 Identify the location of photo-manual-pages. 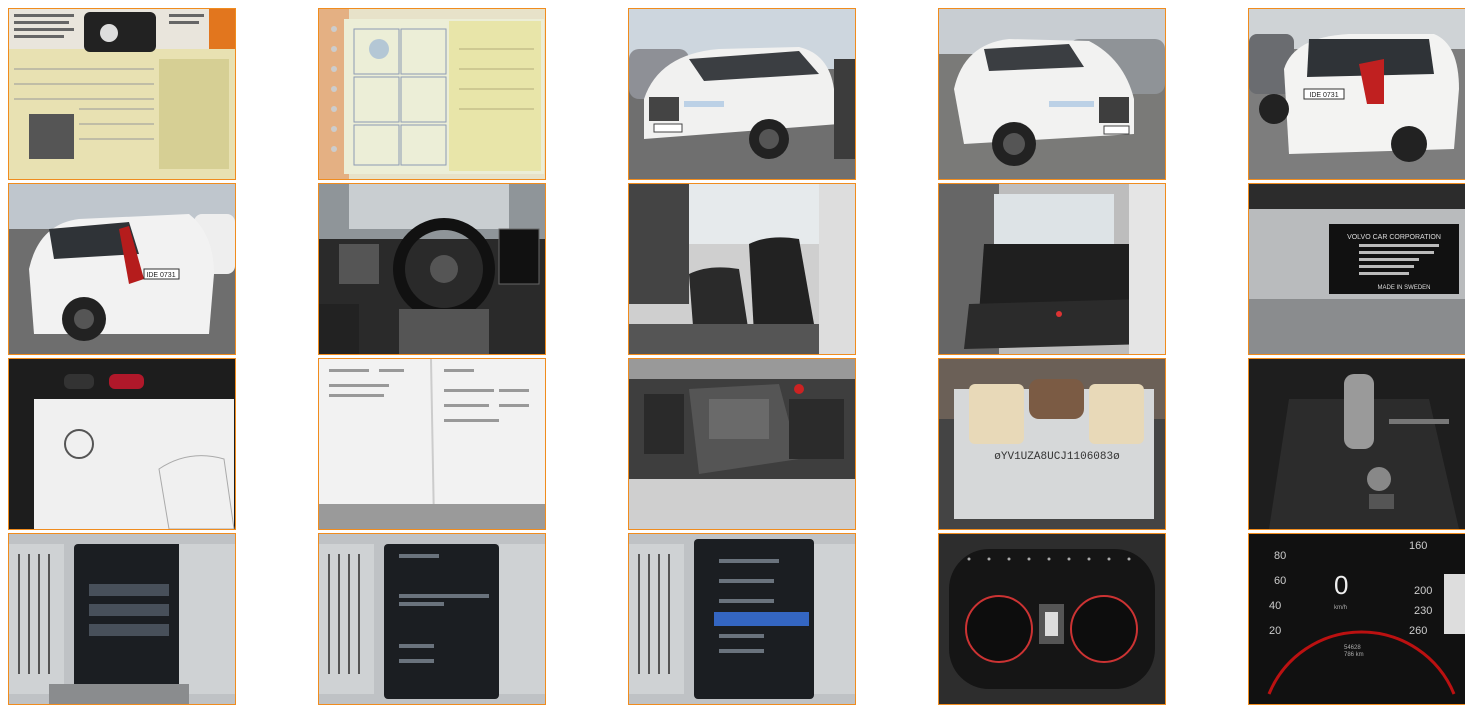
(432, 444).